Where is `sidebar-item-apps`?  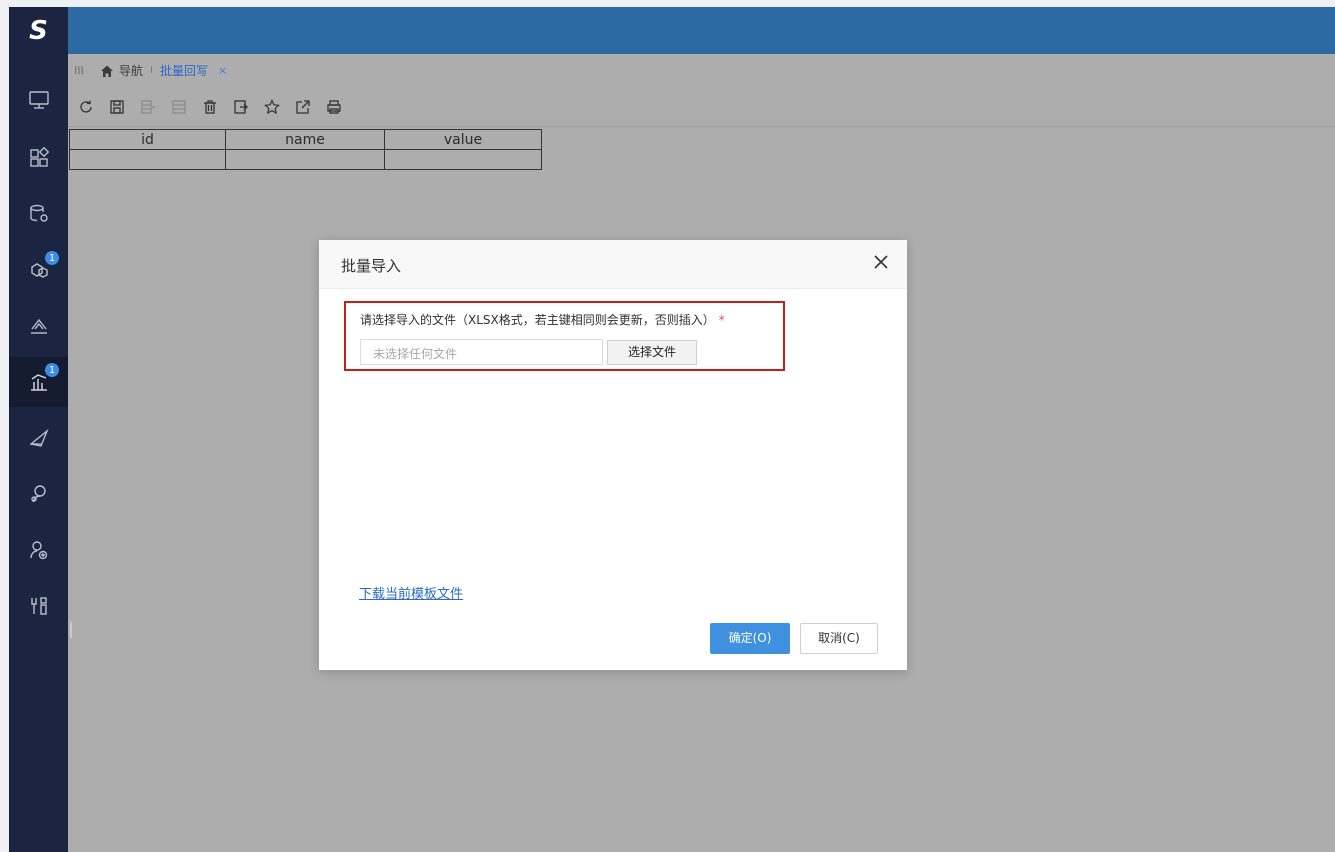
sidebar-item-apps is located at coordinates (38, 158).